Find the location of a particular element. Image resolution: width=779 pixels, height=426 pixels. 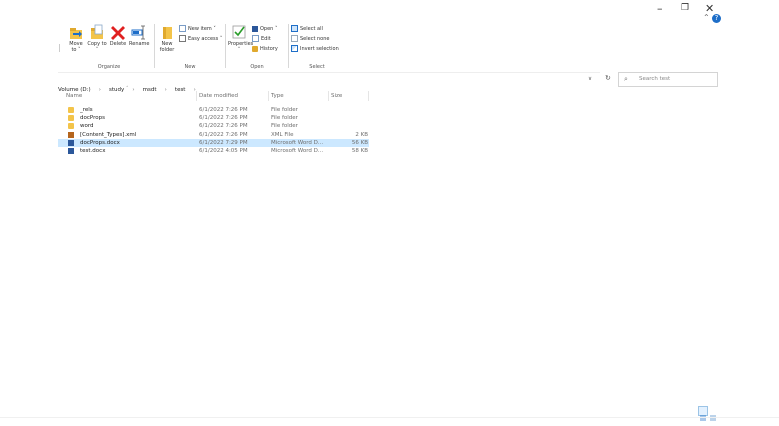

move-to-button: Move to ˅ is located at coordinates (76, 38).